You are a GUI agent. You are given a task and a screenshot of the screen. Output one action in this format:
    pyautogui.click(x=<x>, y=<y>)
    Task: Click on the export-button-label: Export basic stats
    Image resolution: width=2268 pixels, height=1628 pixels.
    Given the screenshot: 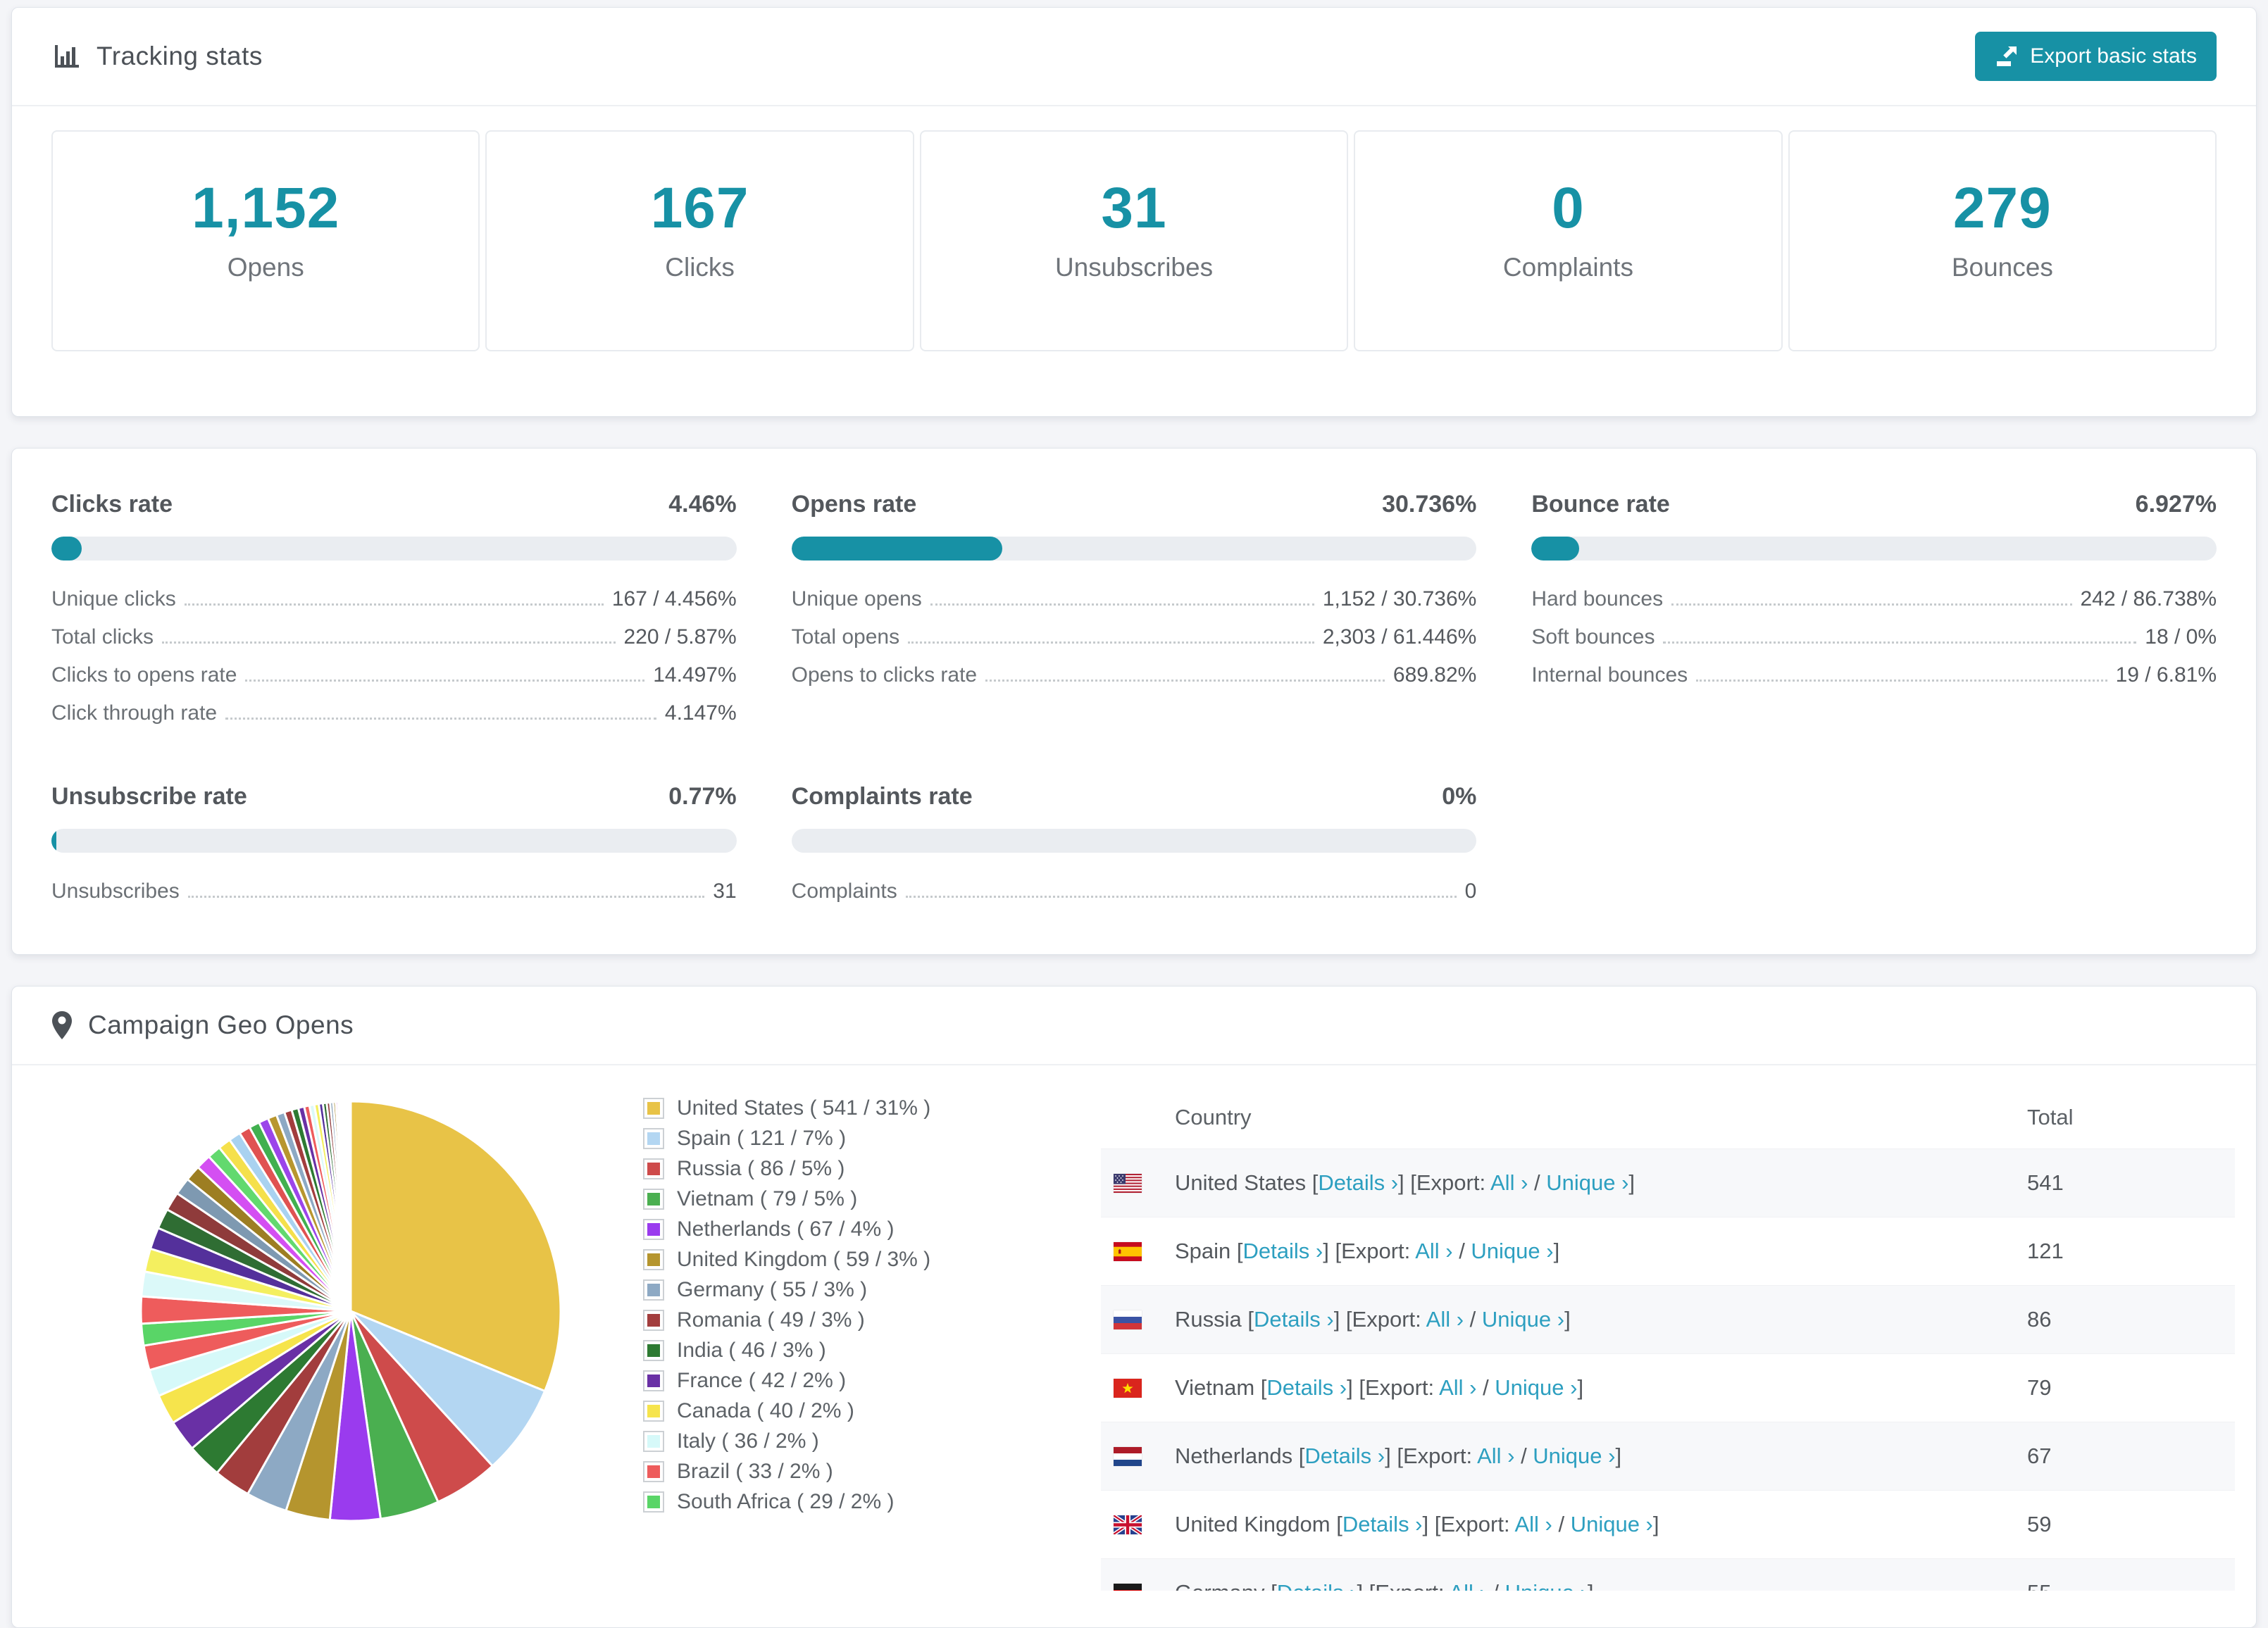 What is the action you would take?
    pyautogui.click(x=2113, y=56)
    